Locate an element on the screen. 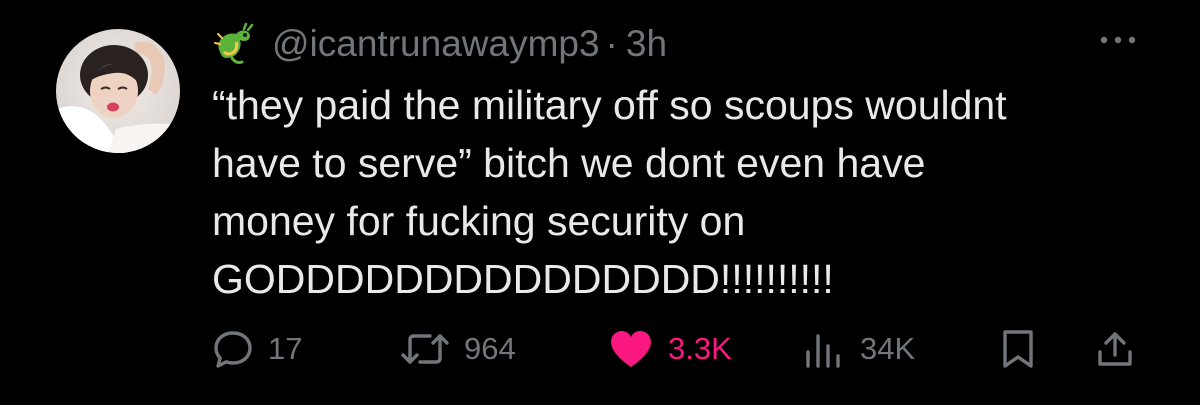  bookmark-icon is located at coordinates (1018, 349).